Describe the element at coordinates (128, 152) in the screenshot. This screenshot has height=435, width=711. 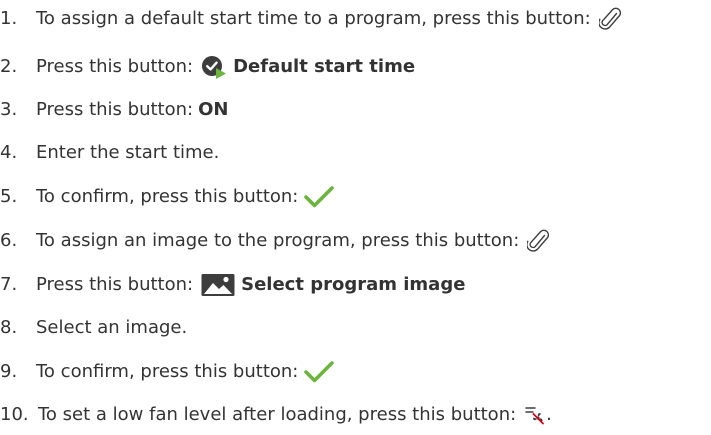
I see `step-text: Enter the start time.` at that location.